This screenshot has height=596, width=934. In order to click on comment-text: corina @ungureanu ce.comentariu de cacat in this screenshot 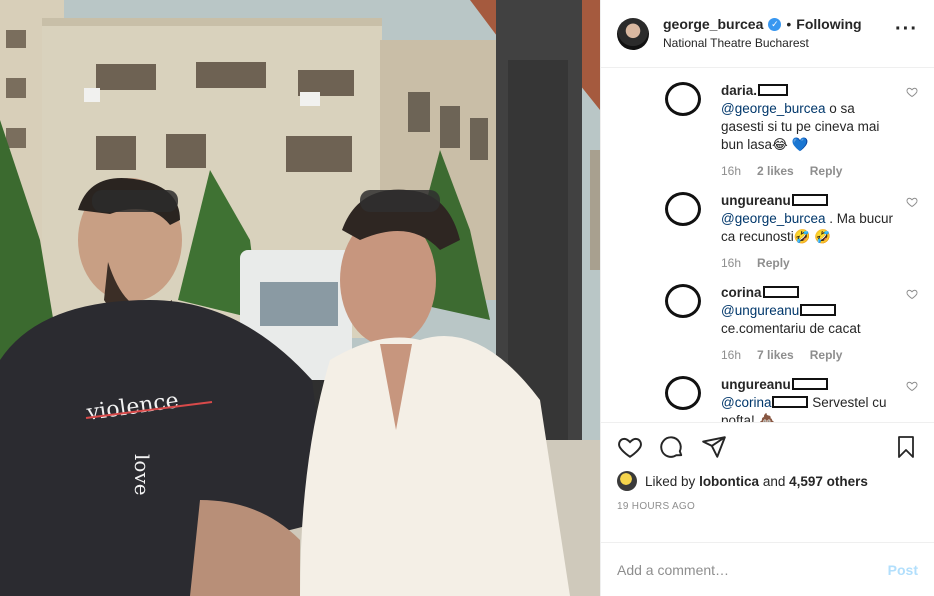, I will do `click(819, 311)`.